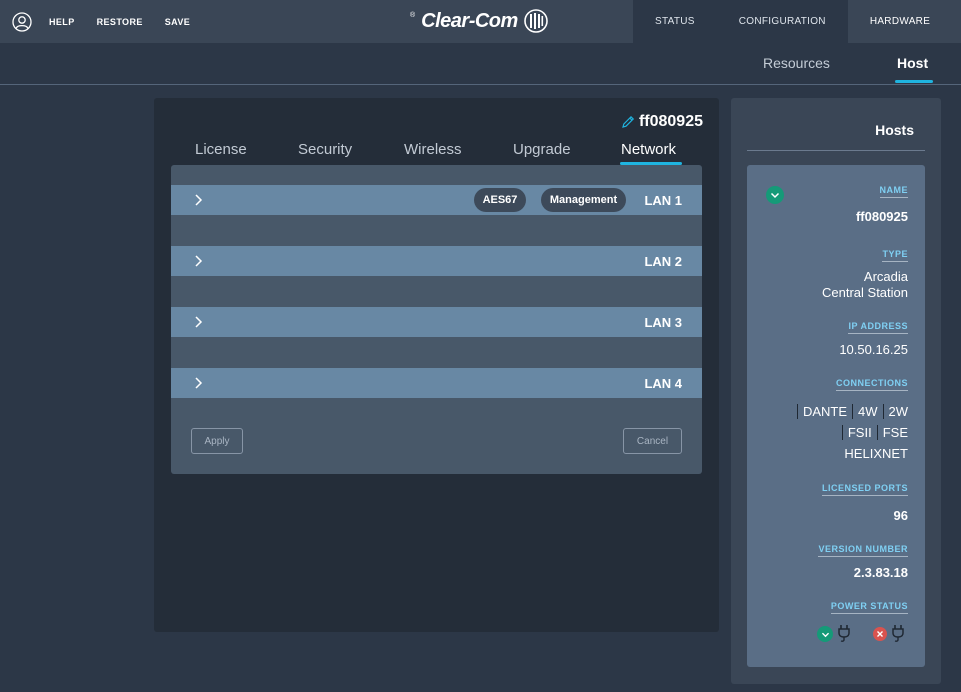 Image resolution: width=961 pixels, height=692 pixels. I want to click on connections-row-2: FSII FSE, so click(874, 432).